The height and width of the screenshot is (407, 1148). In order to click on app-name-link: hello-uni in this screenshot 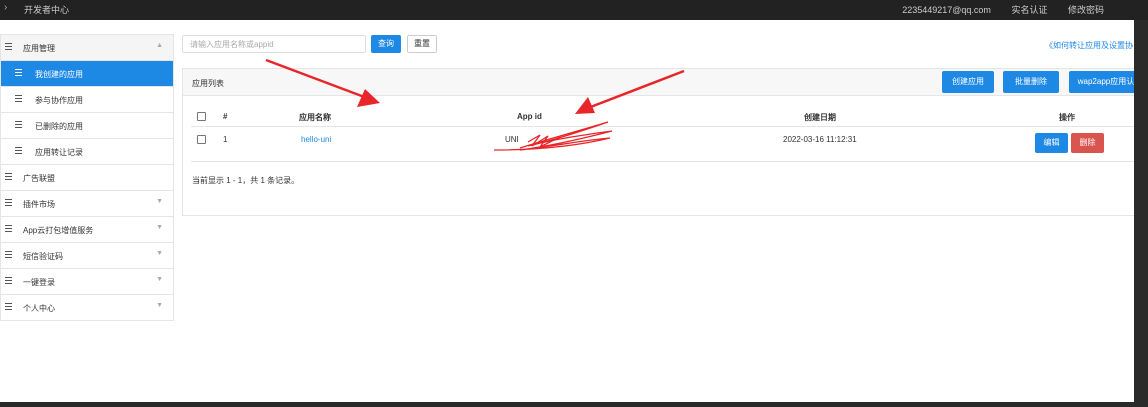, I will do `click(316, 139)`.